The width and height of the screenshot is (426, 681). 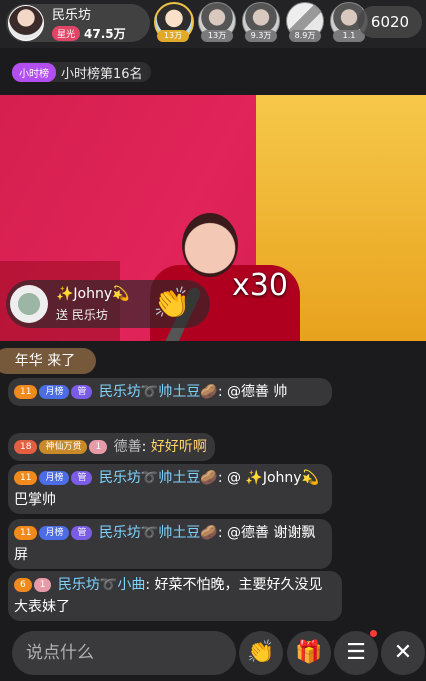 I want to click on chat-message: 11 月榜管 民乐坊➰帅土豆🥔: @德善 帅, so click(x=170, y=392).